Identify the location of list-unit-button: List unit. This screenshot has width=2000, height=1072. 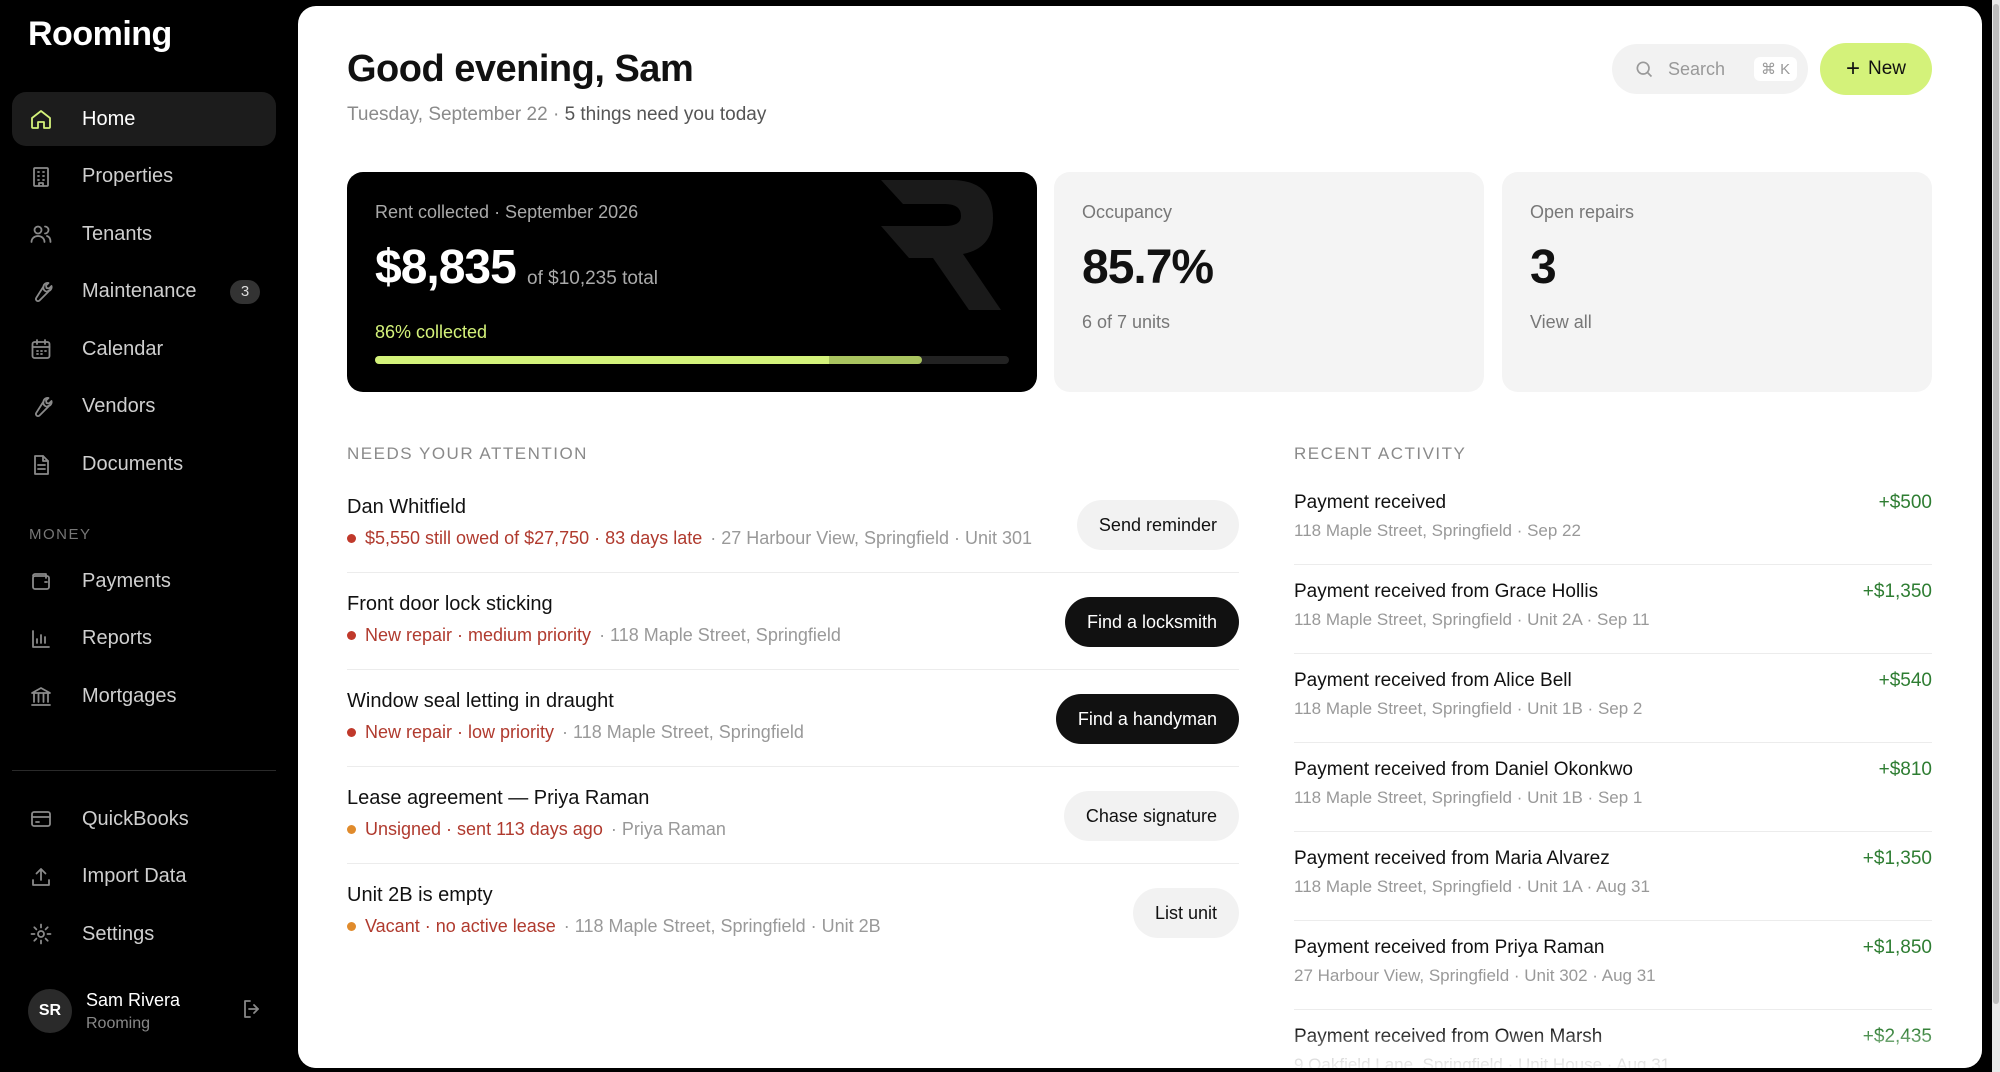
(1185, 913).